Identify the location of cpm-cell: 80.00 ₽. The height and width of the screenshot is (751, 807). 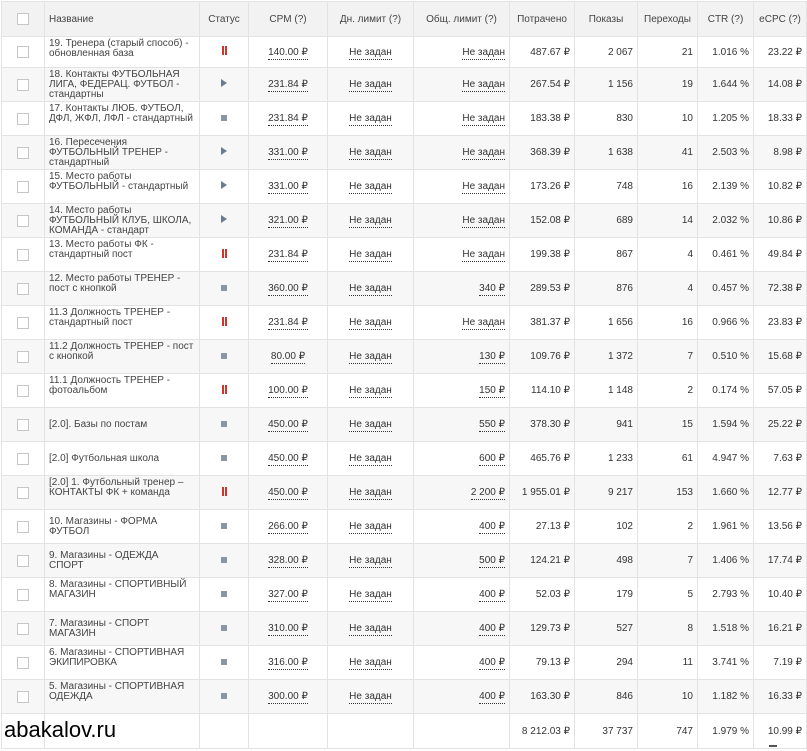
(288, 356).